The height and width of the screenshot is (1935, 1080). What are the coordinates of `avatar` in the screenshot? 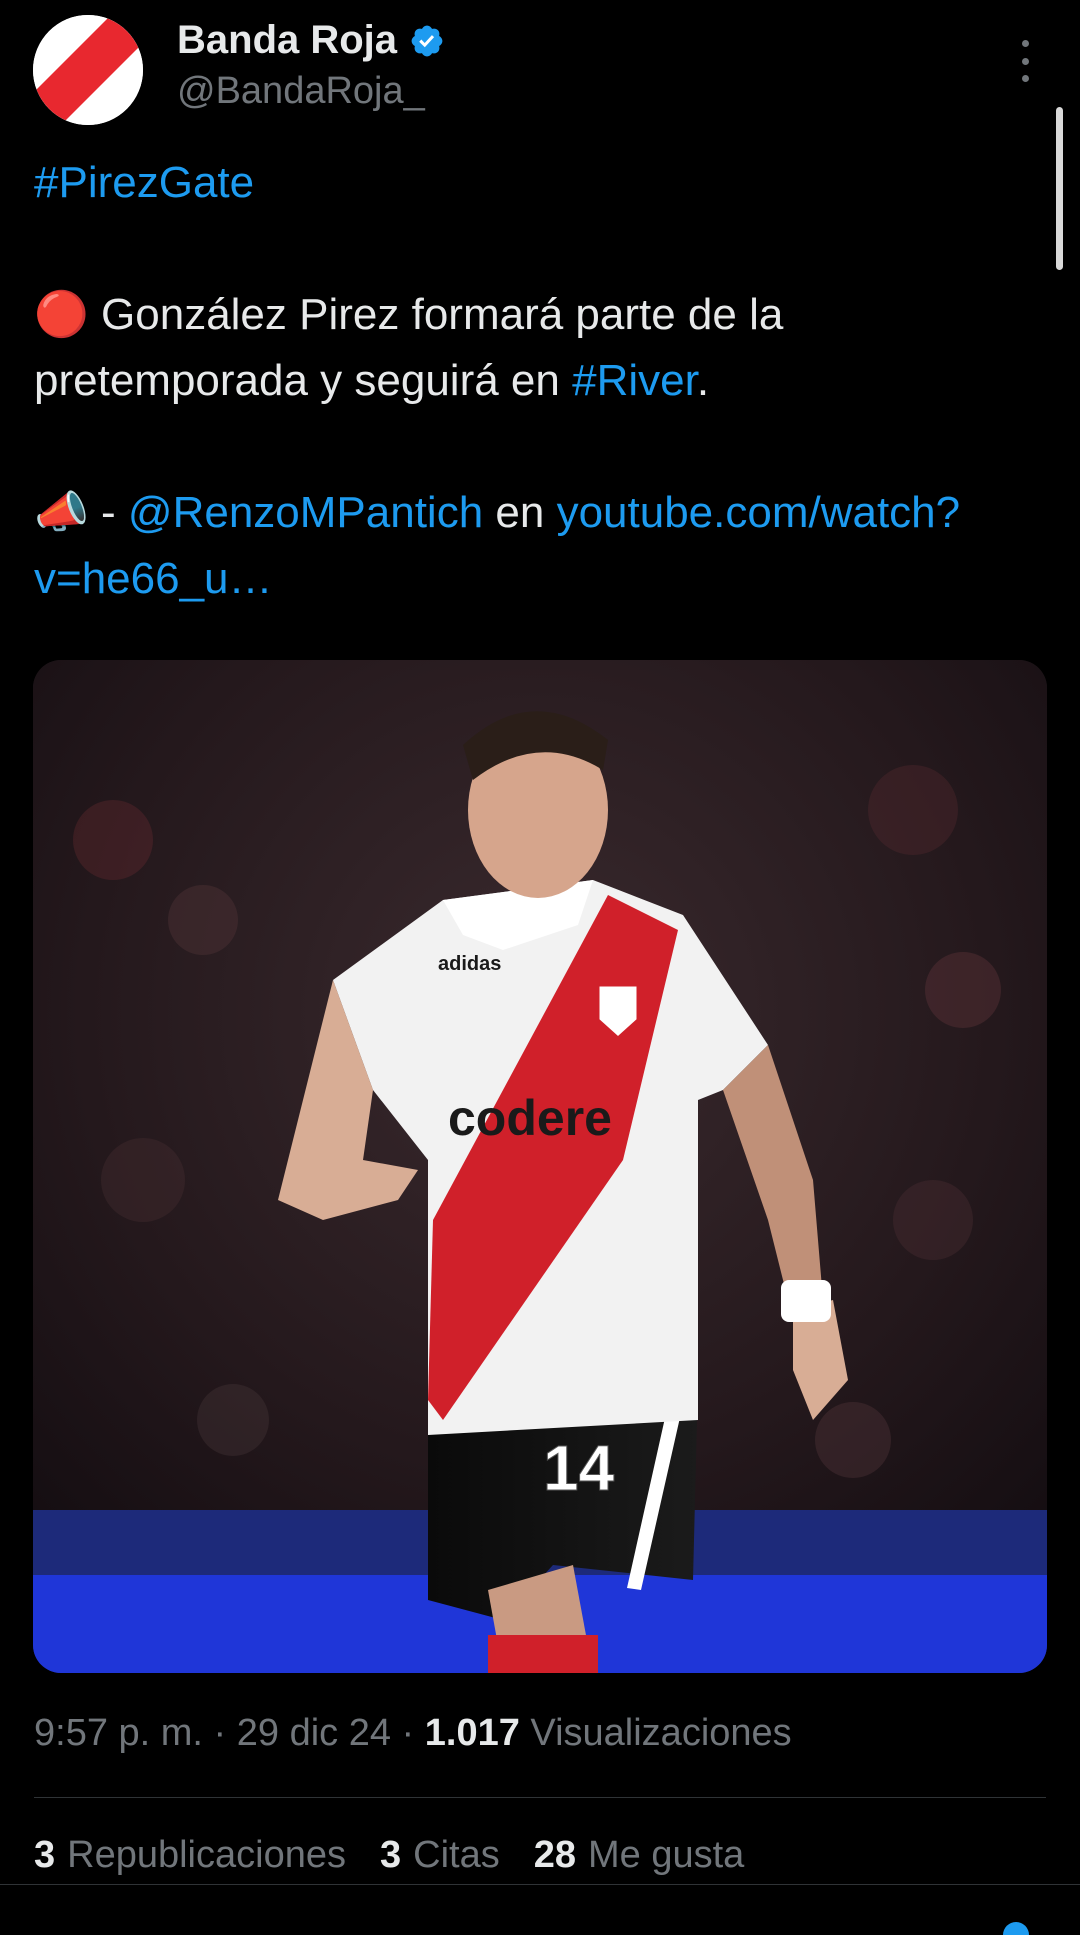 It's located at (88, 70).